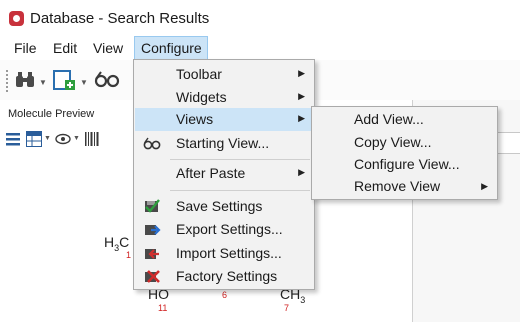 The height and width of the screenshot is (322, 520). Describe the element at coordinates (16, 18) in the screenshot. I see `app-logo-icon` at that location.